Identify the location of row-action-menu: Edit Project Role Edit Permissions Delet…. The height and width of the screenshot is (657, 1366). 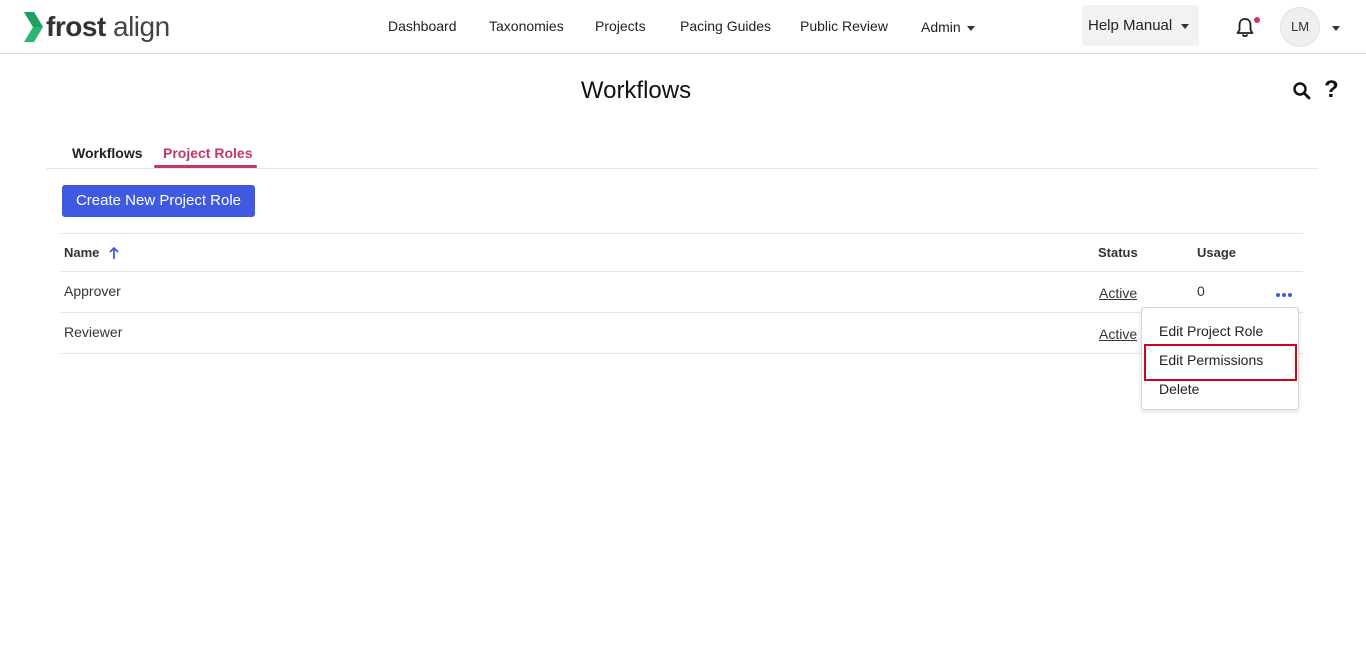
(1220, 358).